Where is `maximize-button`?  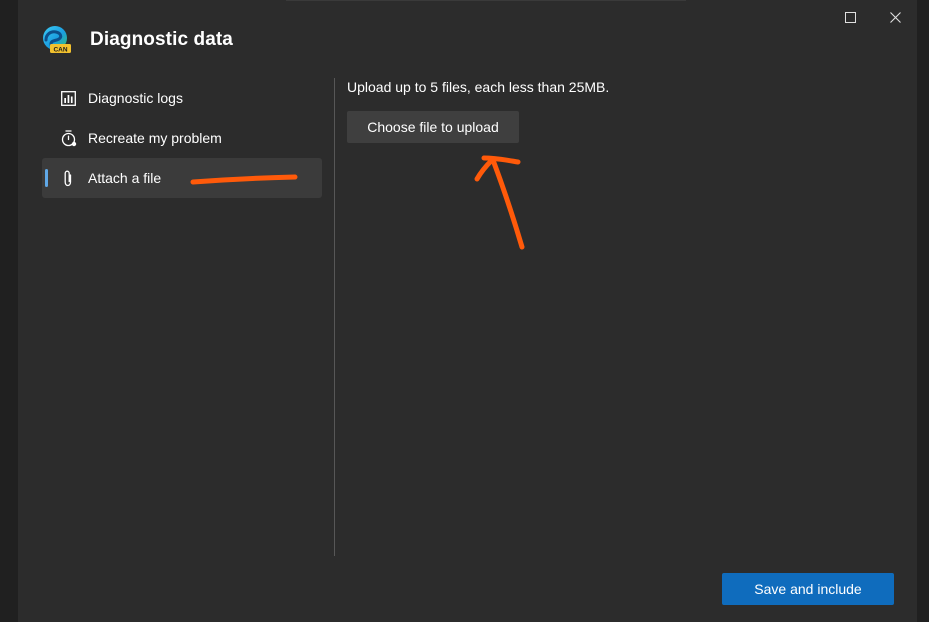 maximize-button is located at coordinates (850, 17).